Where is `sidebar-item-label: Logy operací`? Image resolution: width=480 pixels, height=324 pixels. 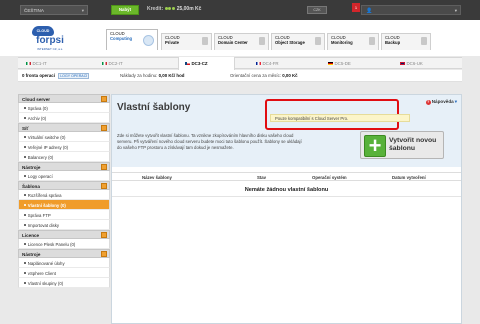
sidebar-item-label: Logy operací is located at coordinates (40, 176).